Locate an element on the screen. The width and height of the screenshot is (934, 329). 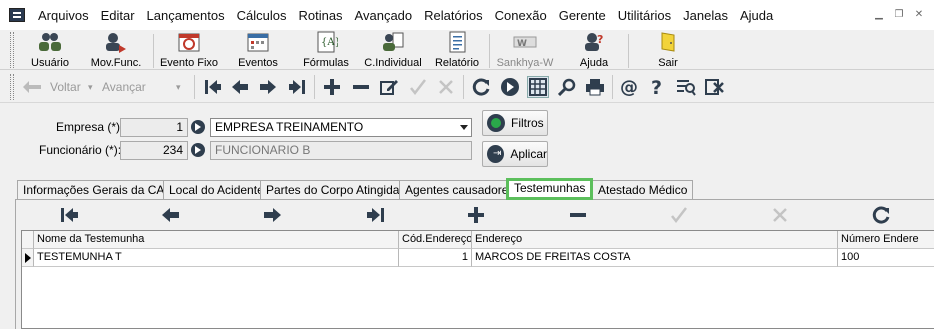
sair-button: Sair is located at coordinates (668, 50).